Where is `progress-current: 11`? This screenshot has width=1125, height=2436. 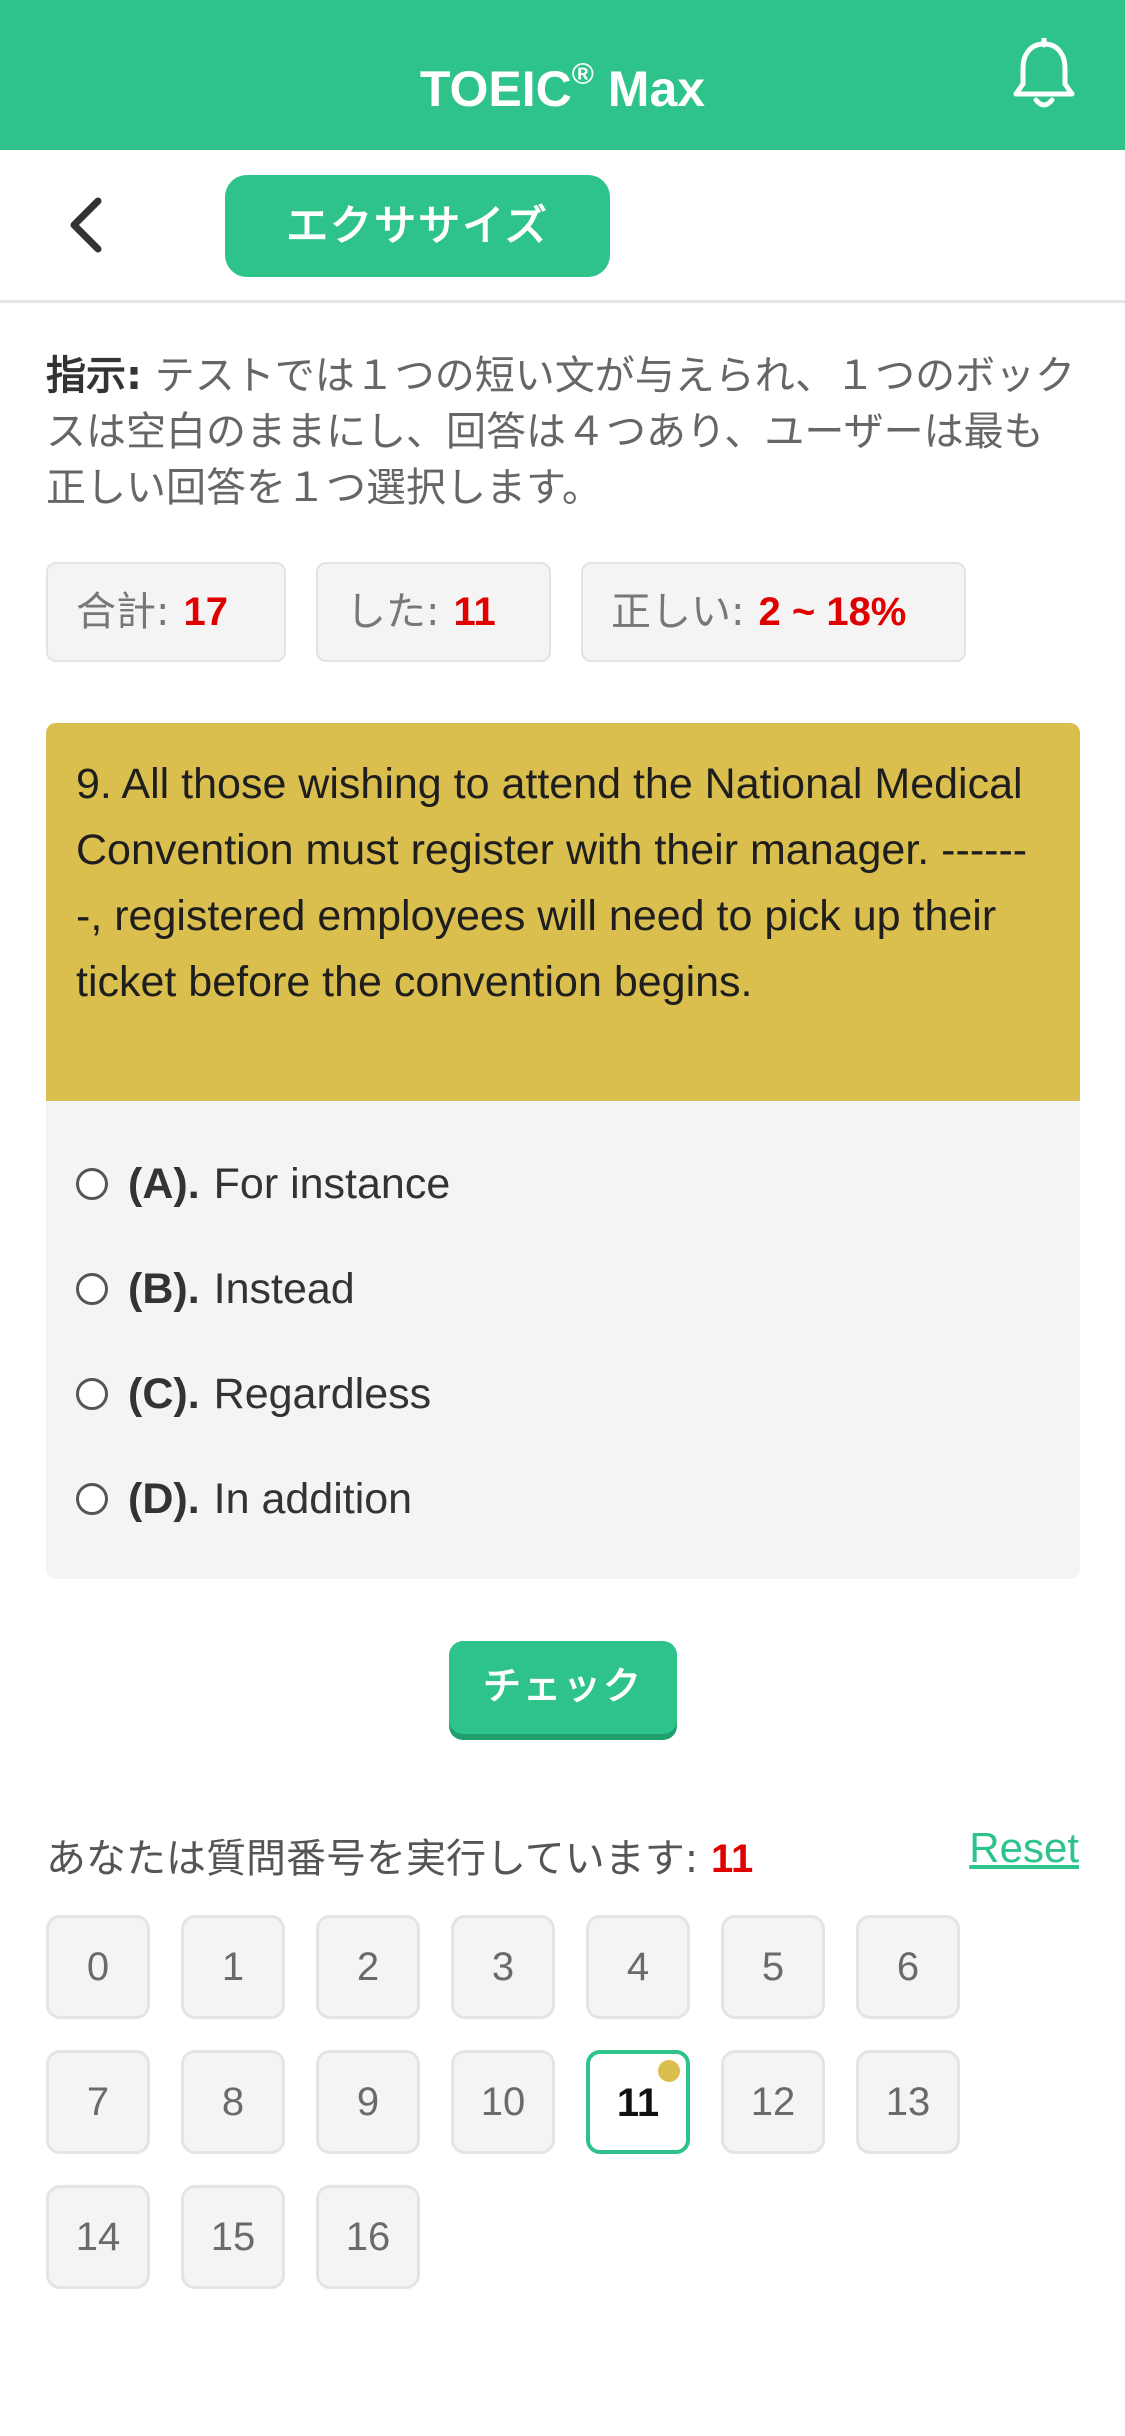 progress-current: 11 is located at coordinates (732, 1859).